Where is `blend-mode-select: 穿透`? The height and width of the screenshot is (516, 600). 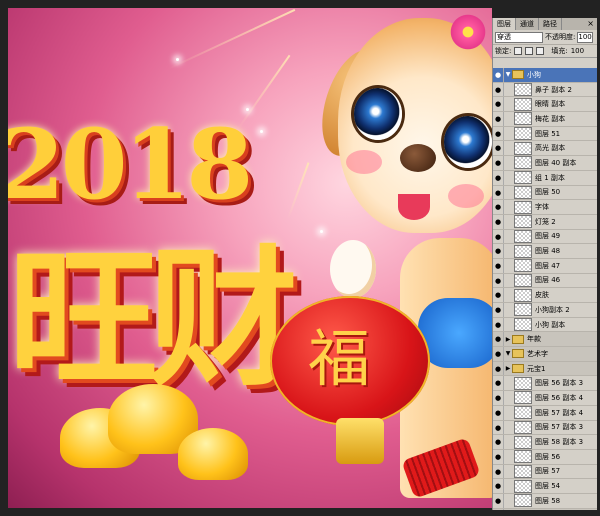 blend-mode-select: 穿透 is located at coordinates (519, 37).